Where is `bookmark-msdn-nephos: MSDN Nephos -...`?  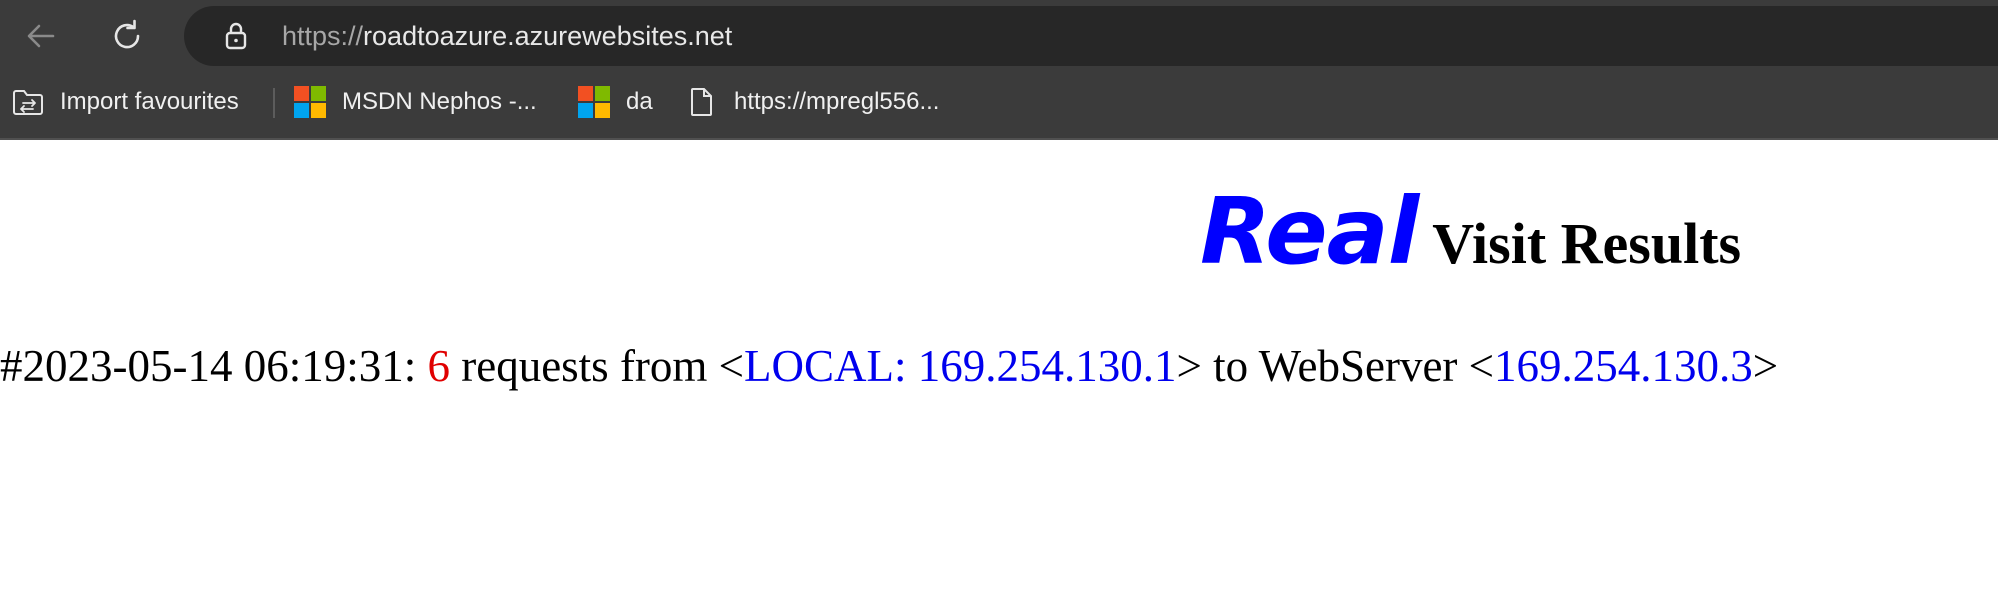 bookmark-msdn-nephos: MSDN Nephos -... is located at coordinates (414, 102).